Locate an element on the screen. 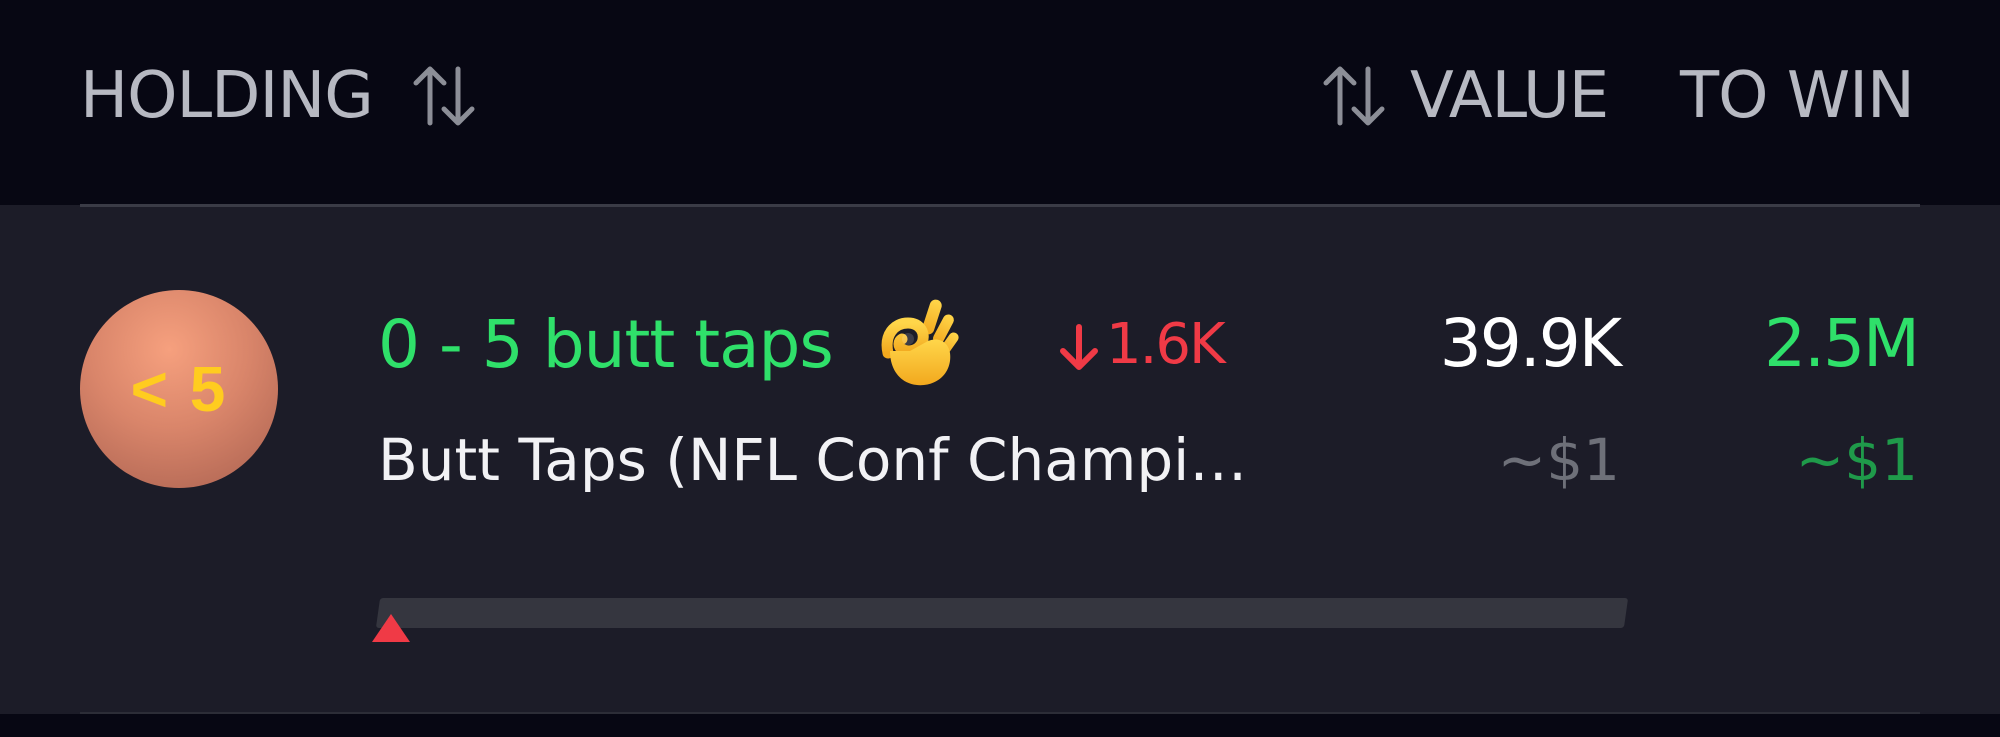  position-to-win: 2.5M is located at coordinates (1842, 343).